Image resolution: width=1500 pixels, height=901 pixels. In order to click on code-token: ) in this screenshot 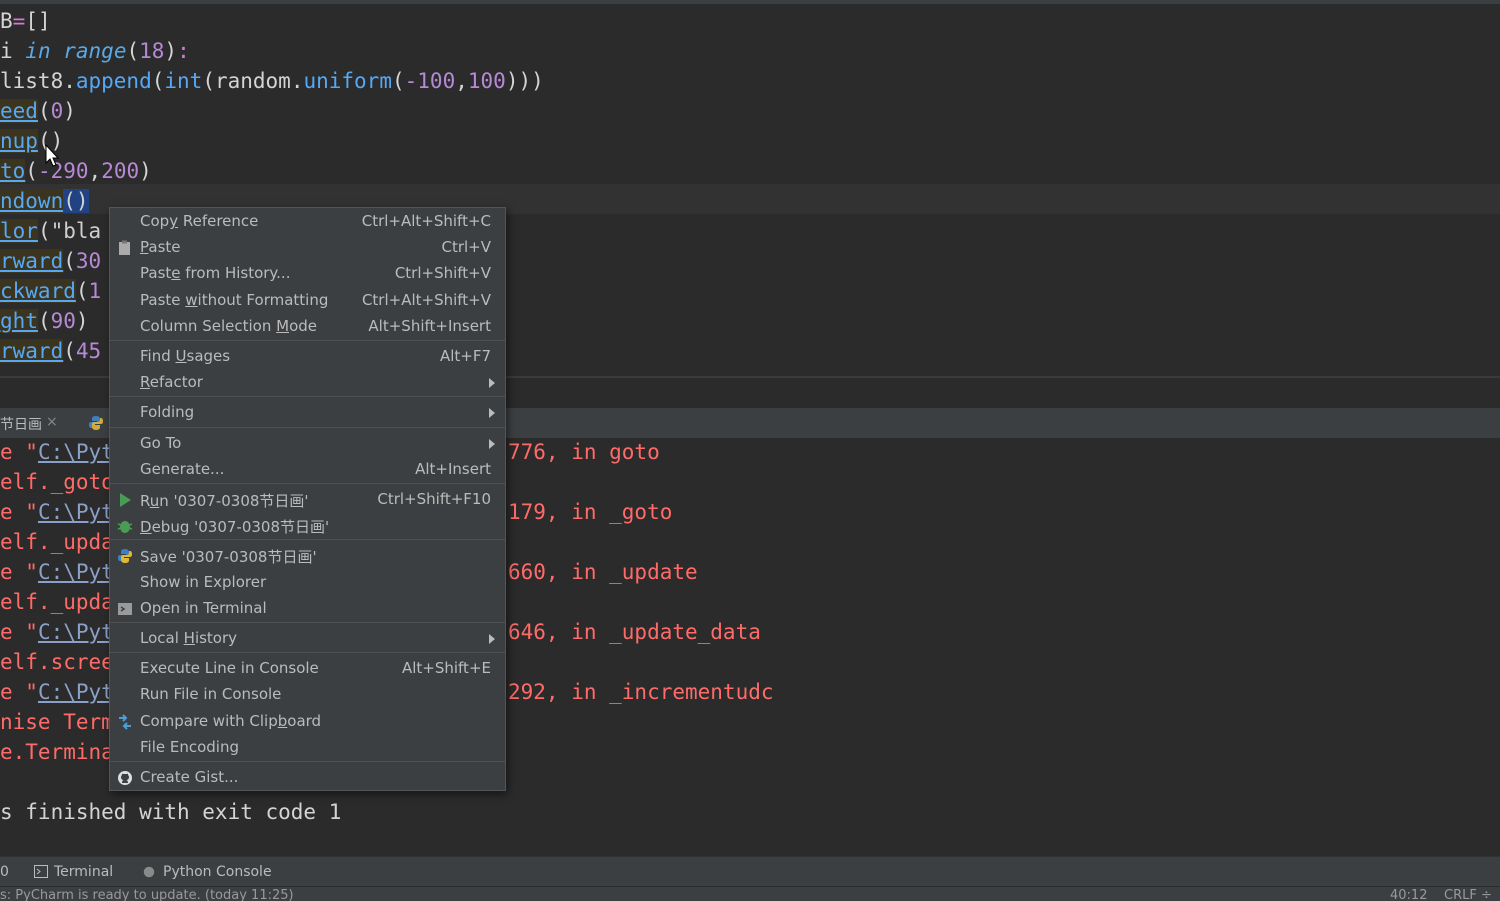, I will do `click(171, 51)`.